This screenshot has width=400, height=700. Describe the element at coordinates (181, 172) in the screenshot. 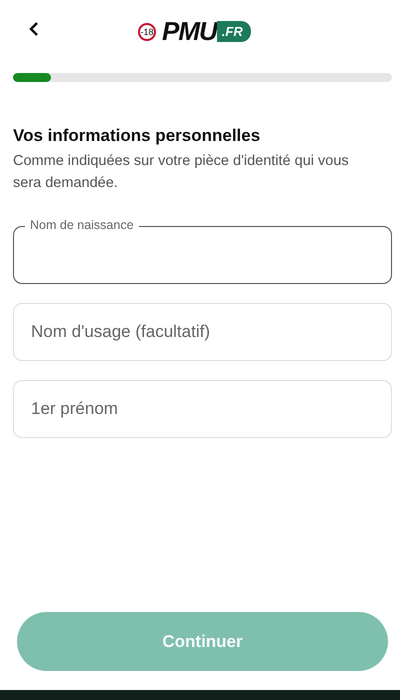

I see `section-subtitle: Comme indiquées sur votre pièce d'identité qui vous sera demandée.` at that location.